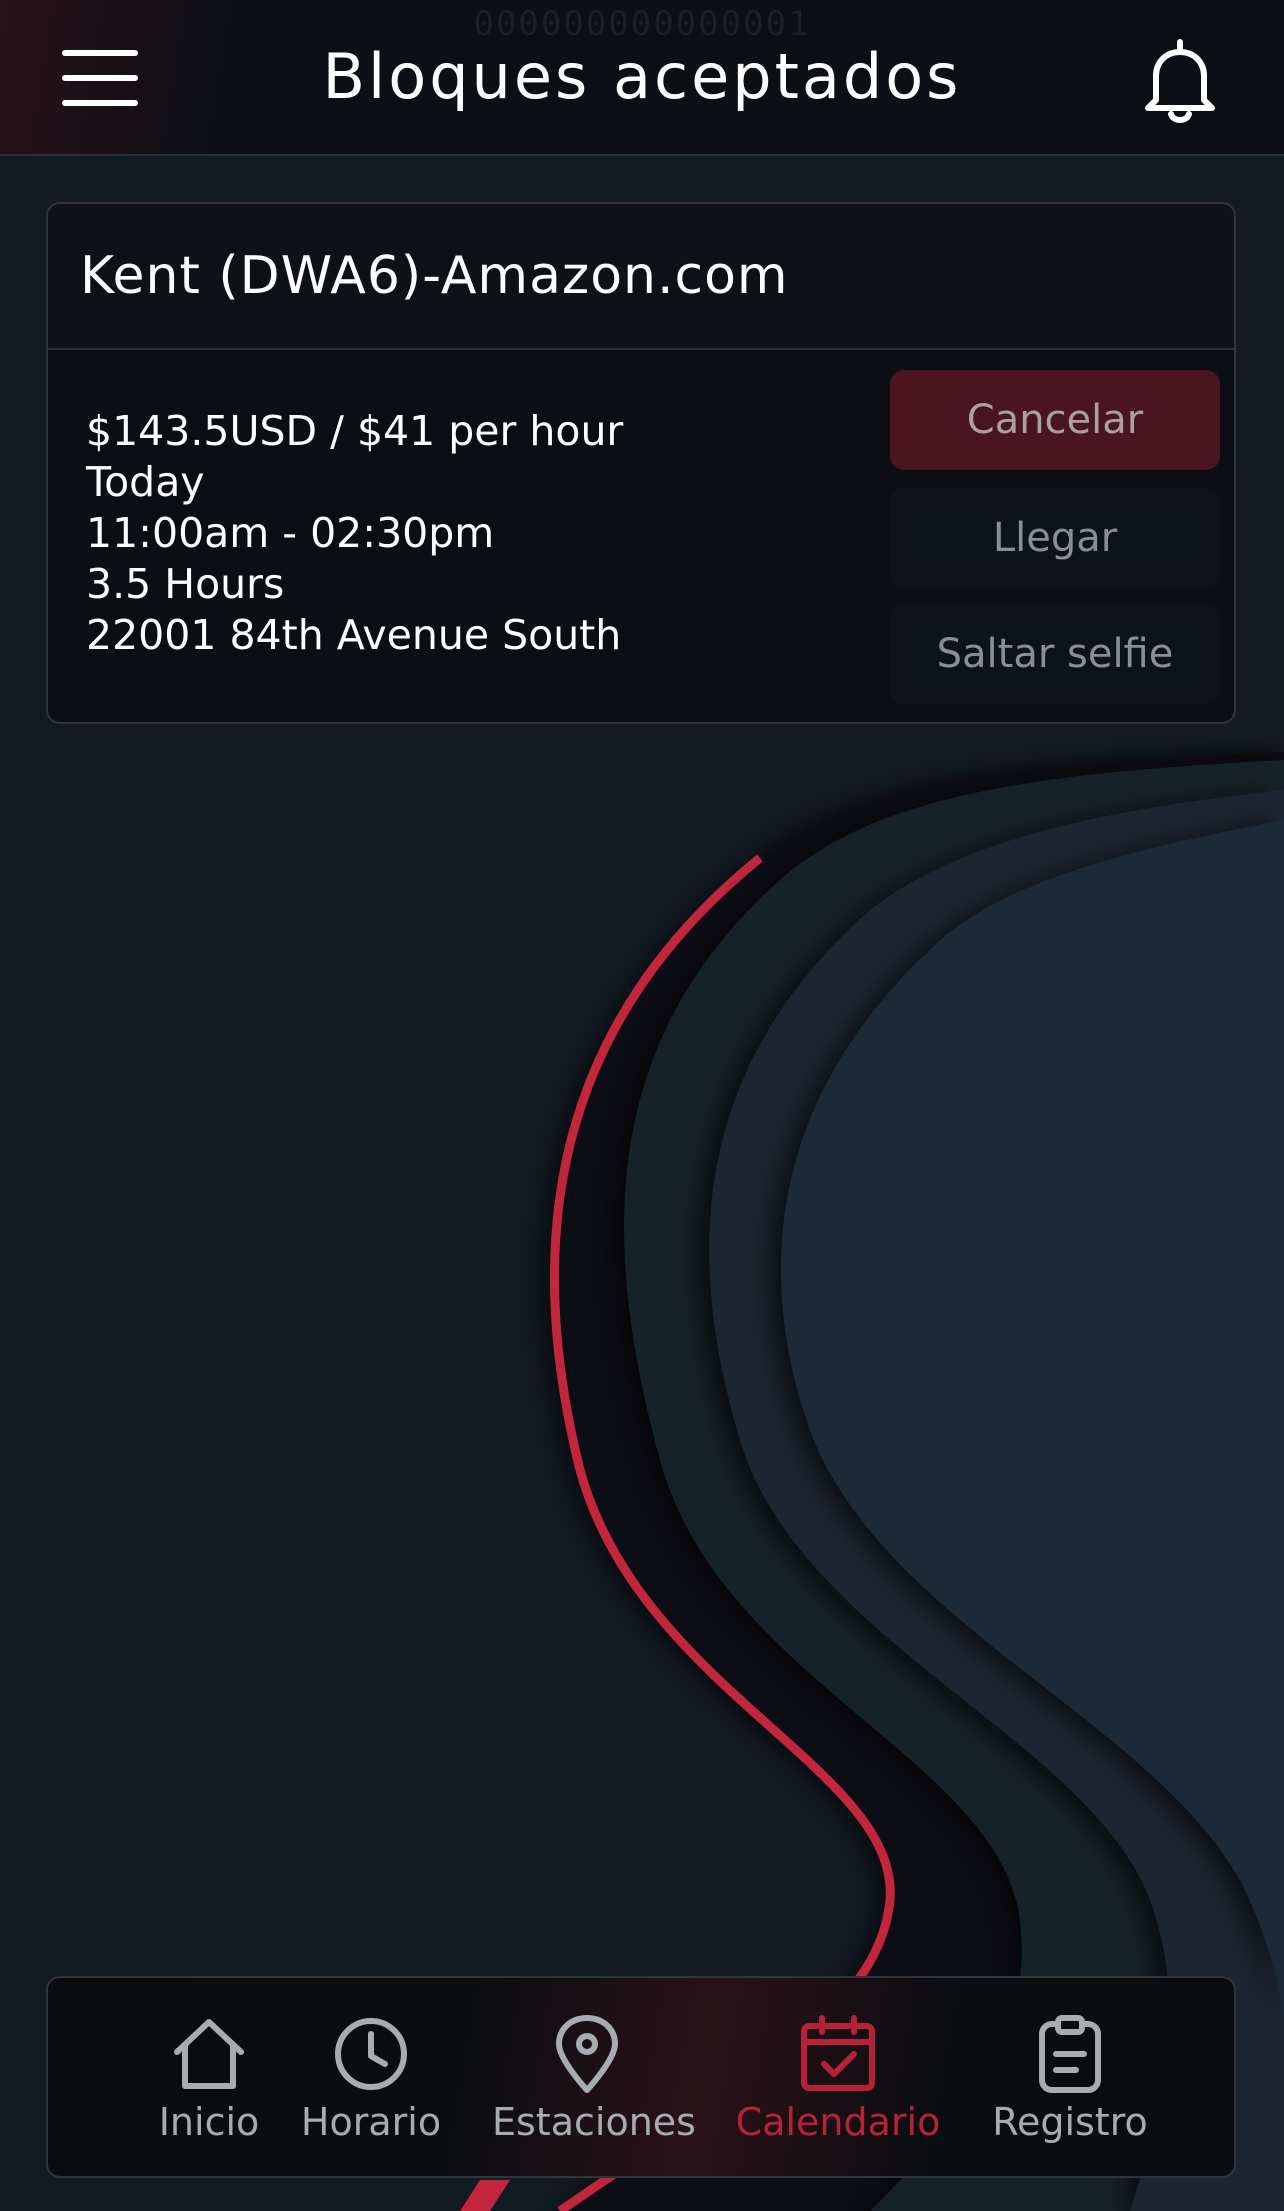  I want to click on calendar-check-icon, so click(838, 2053).